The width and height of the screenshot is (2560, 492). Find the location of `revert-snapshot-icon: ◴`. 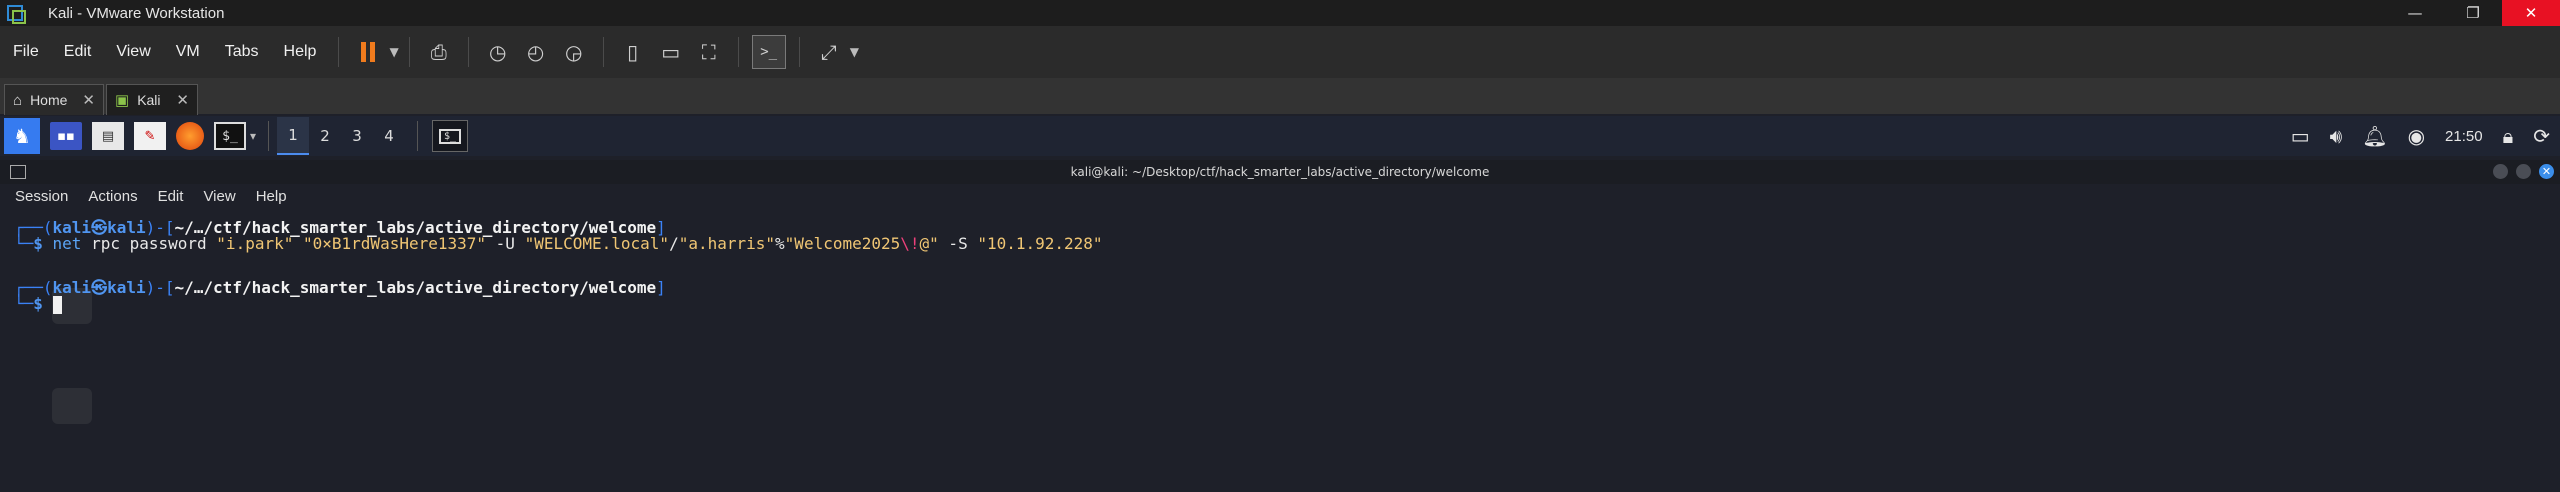

revert-snapshot-icon: ◴ is located at coordinates (535, 52).